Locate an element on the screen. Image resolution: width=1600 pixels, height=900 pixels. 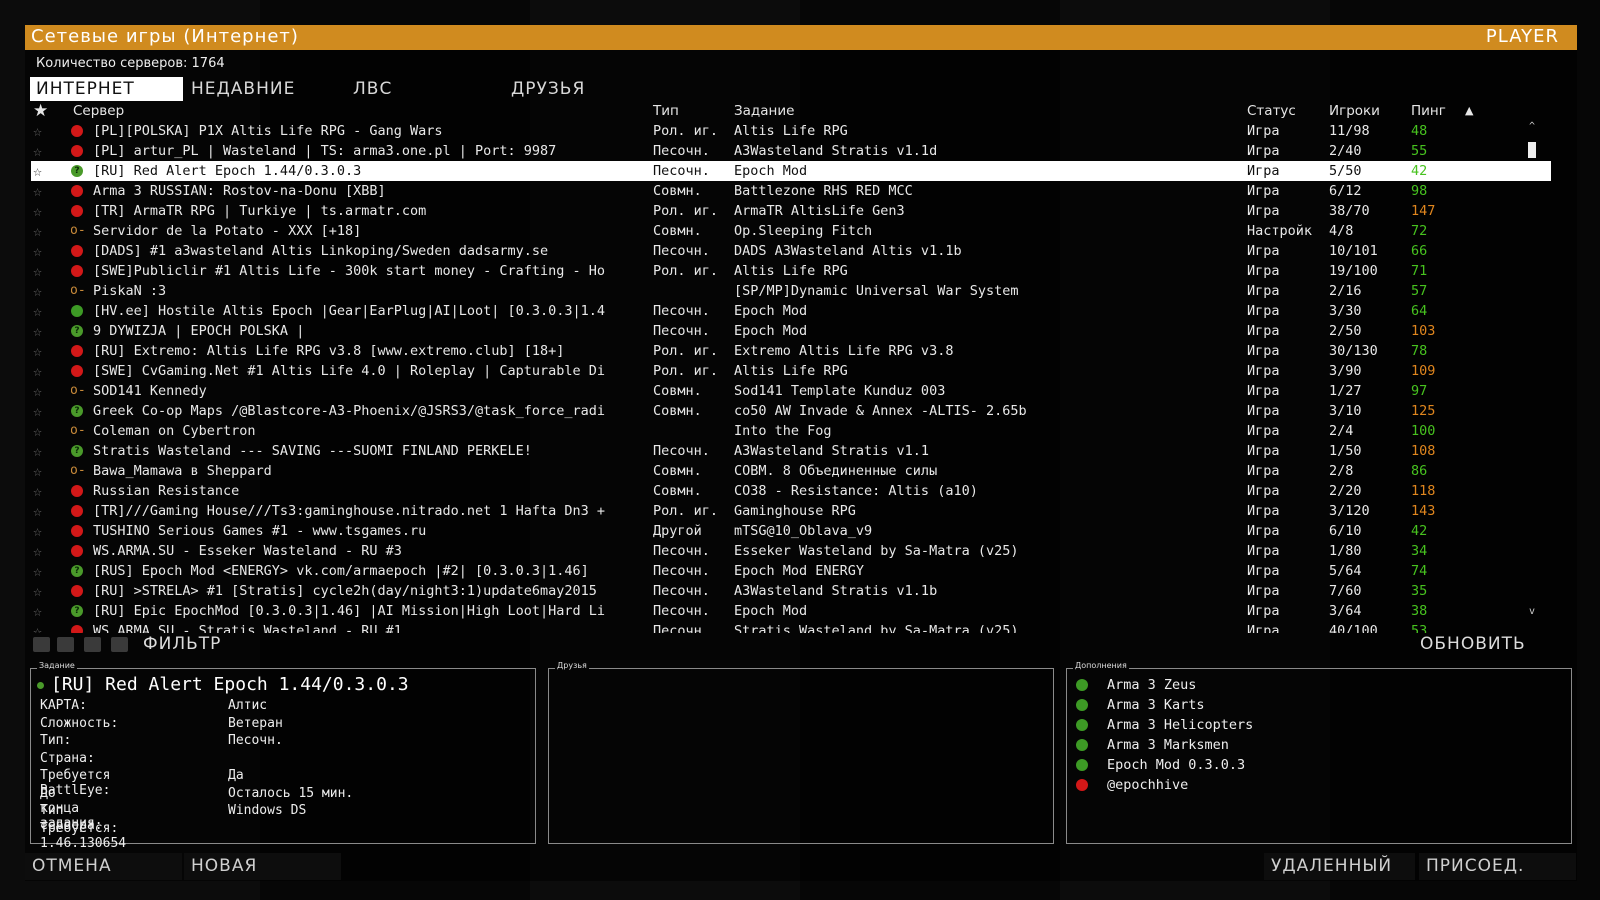
detail-value: Windows DS is located at coordinates (267, 810).